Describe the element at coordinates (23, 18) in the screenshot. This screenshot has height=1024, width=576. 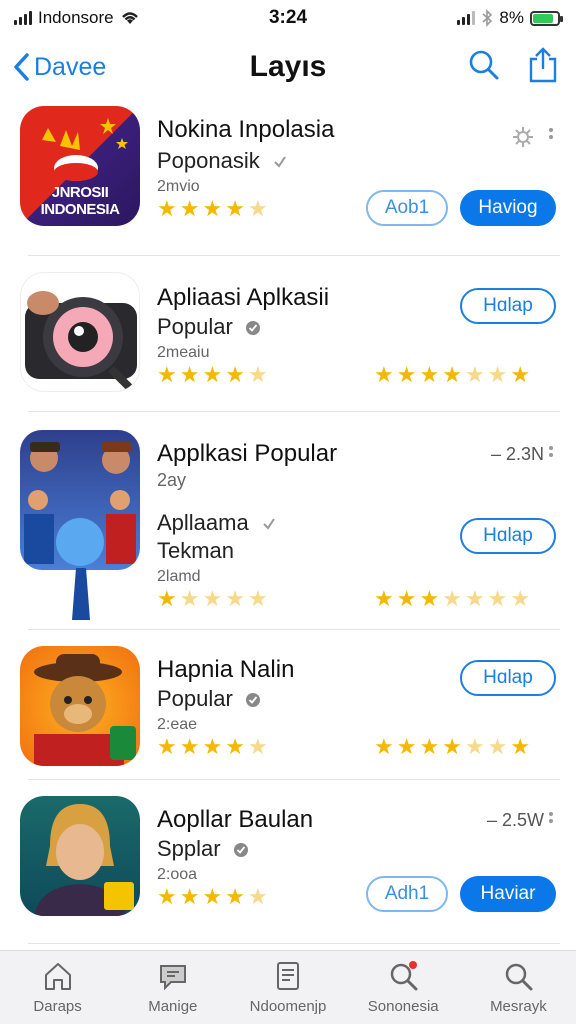
I see `signal-icon` at that location.